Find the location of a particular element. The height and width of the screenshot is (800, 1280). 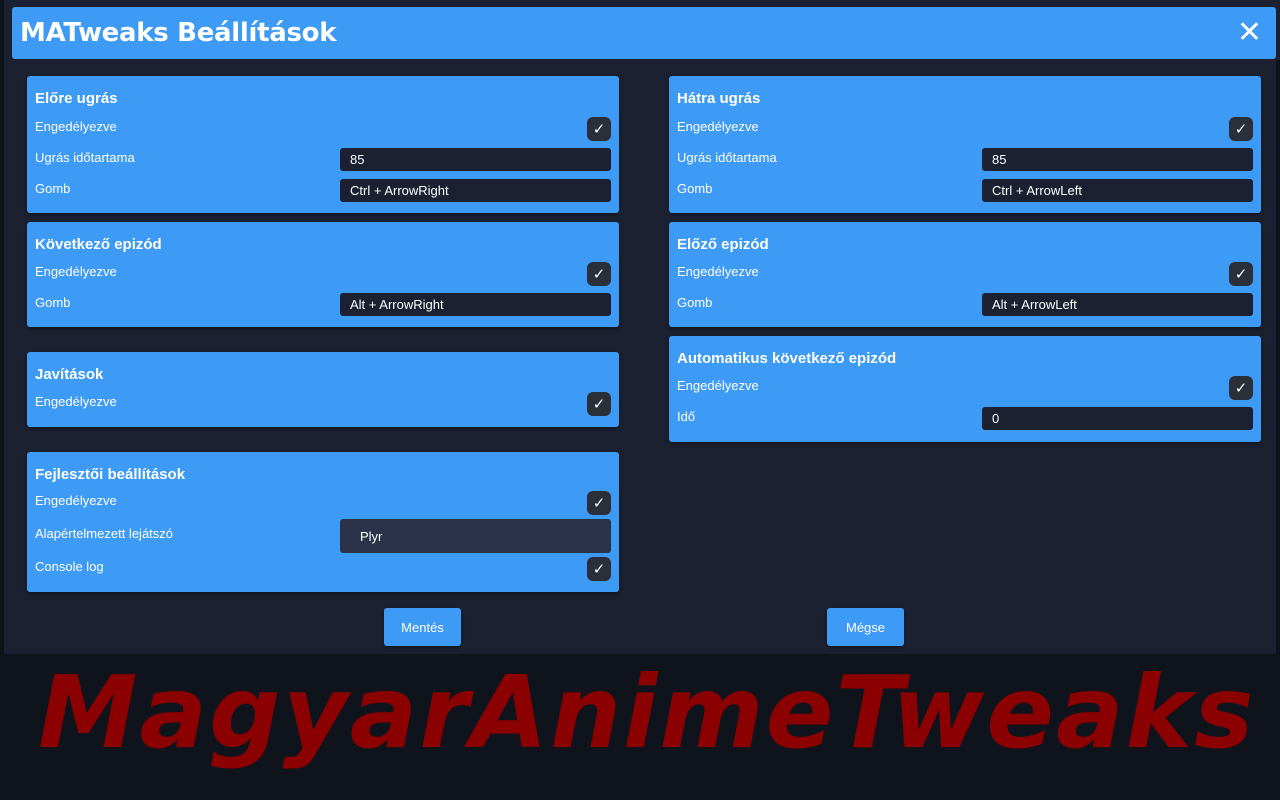

next-key-input: Alt + ArrowRight is located at coordinates (475, 304).